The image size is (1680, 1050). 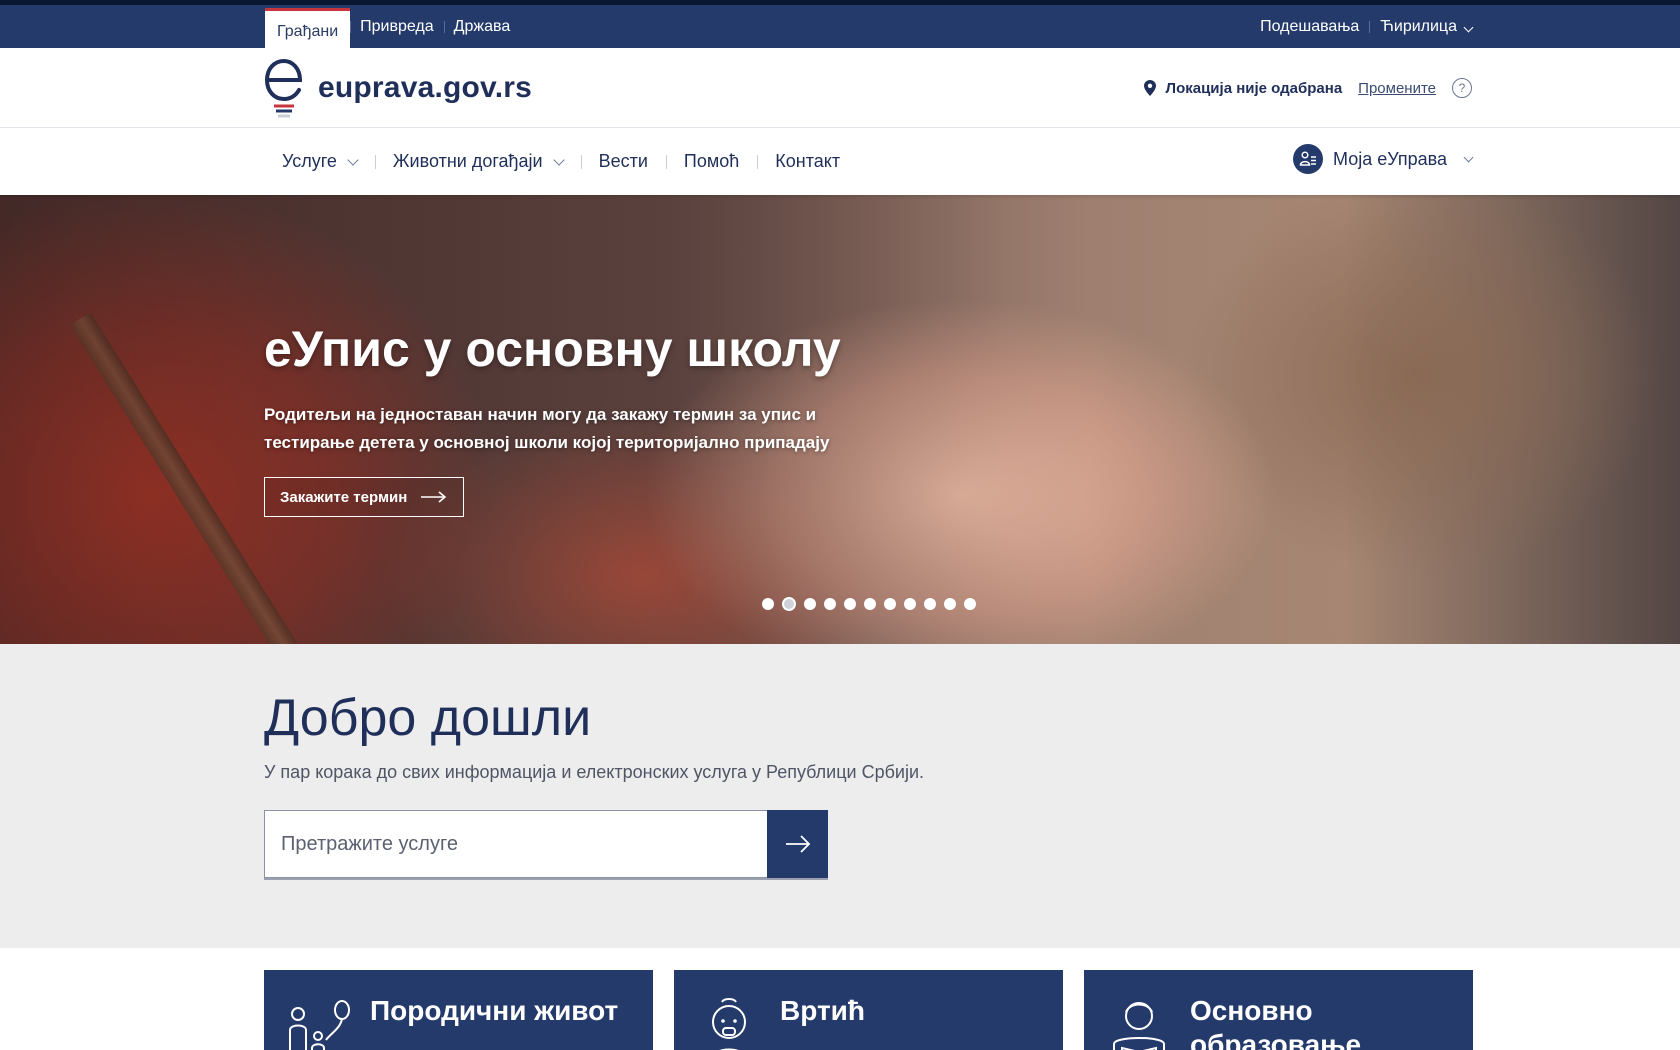 I want to click on card-title: Основно образовање, so click(x=1276, y=1022).